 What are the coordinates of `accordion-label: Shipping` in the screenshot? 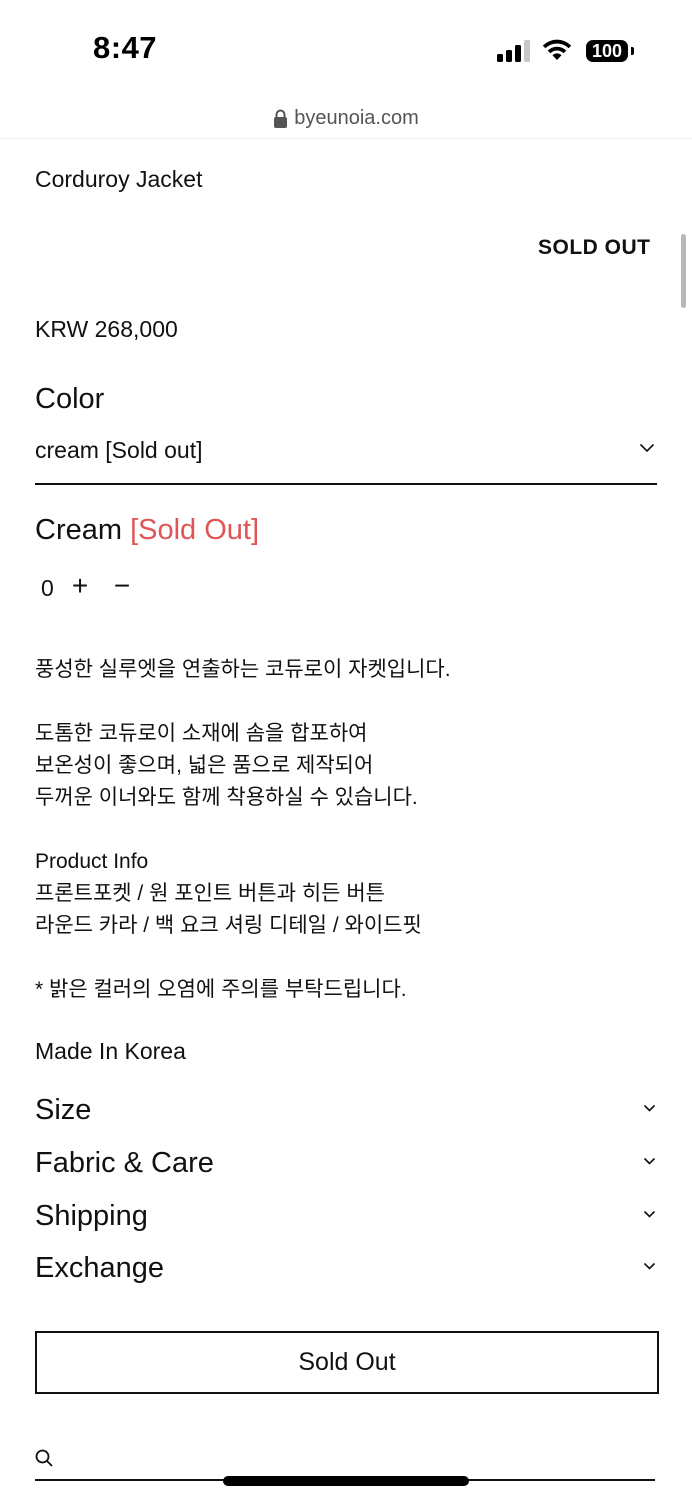 It's located at (91, 1216).